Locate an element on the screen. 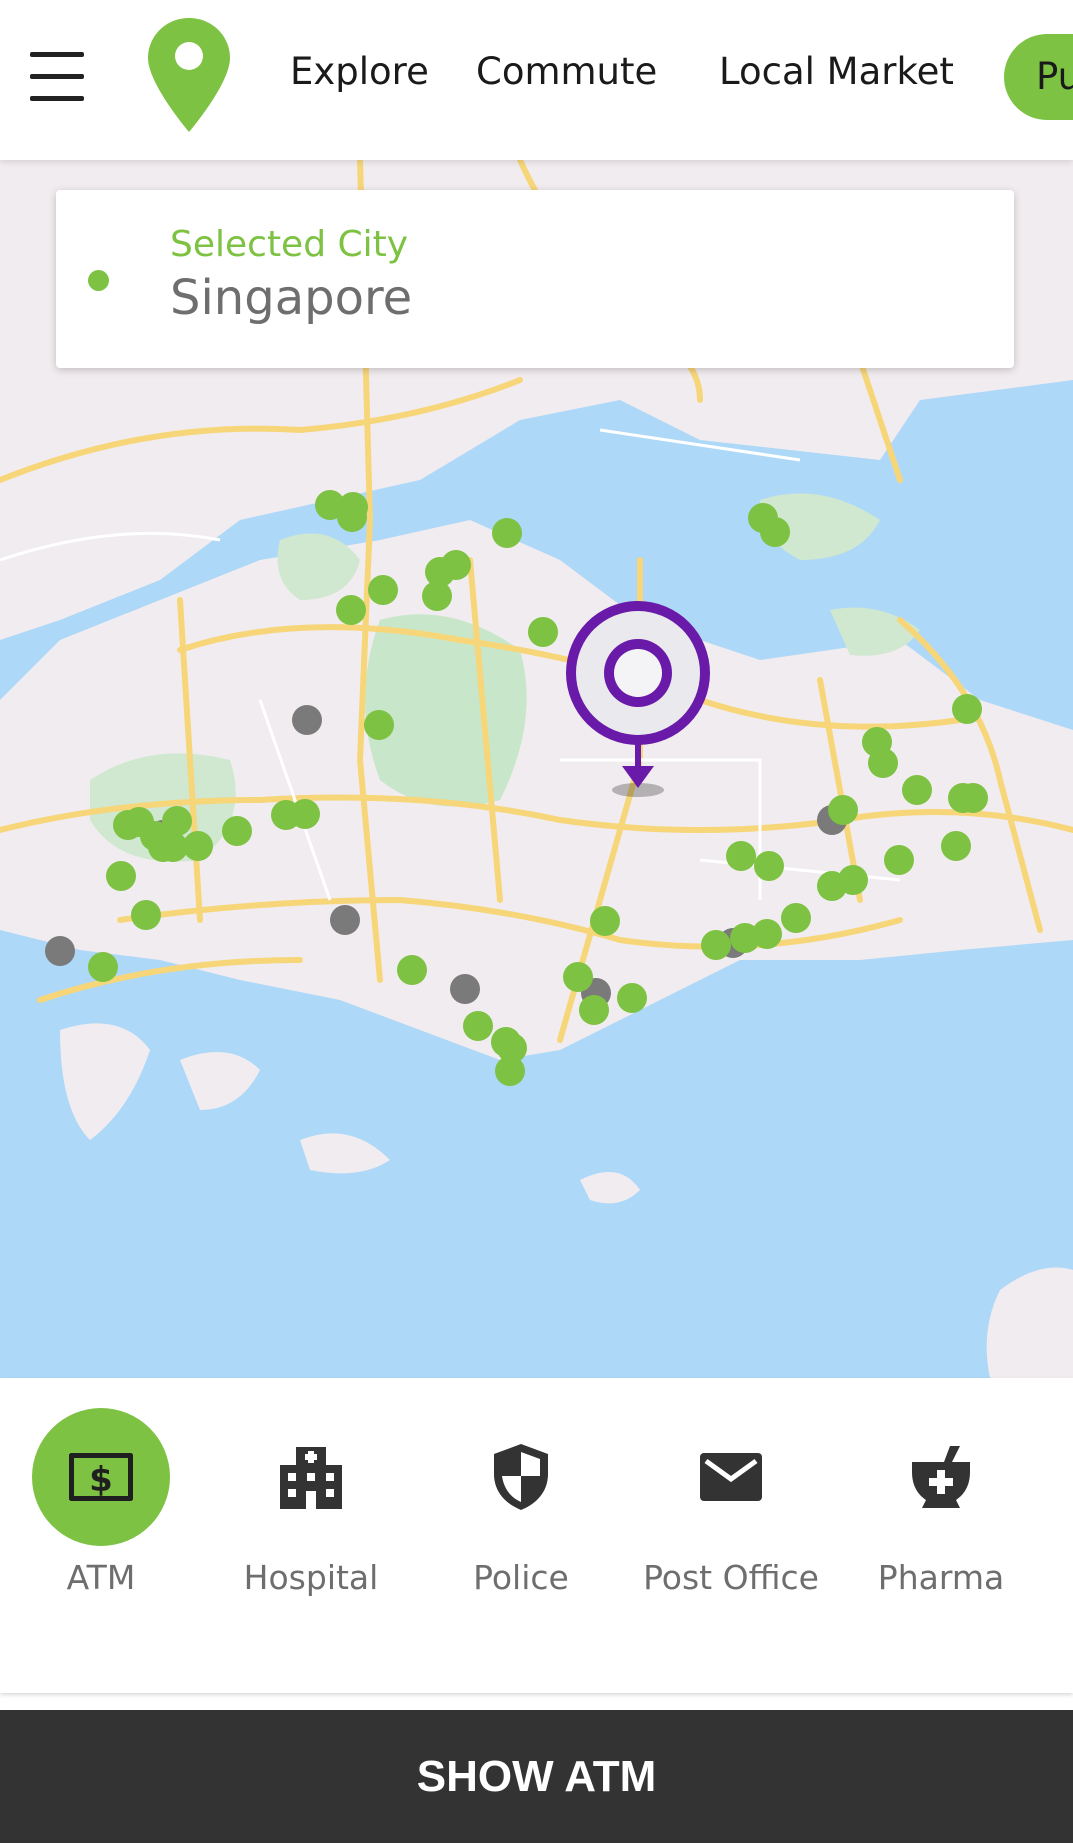 This screenshot has width=1073, height=1843. current-location-marker-icon is located at coordinates (638, 698).